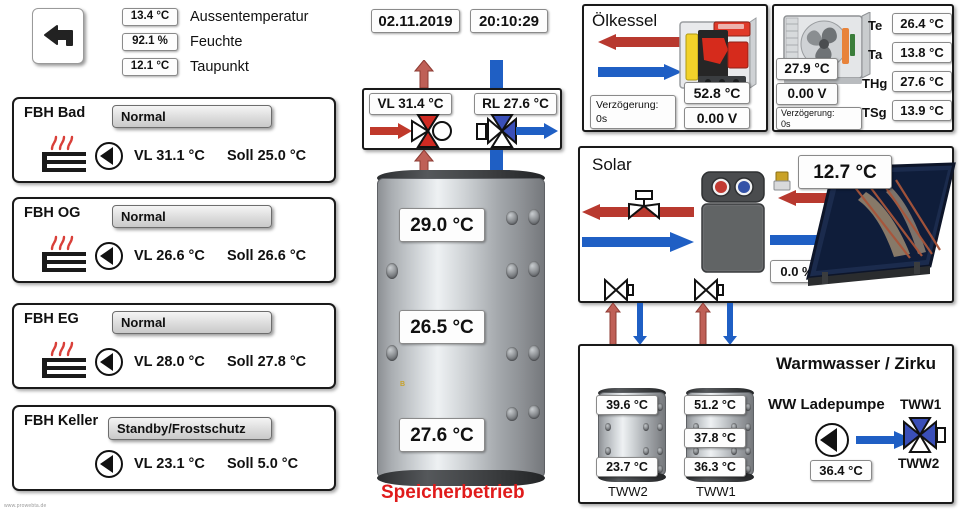  I want to click on tww2-tank-label: TWW2, so click(628, 491).